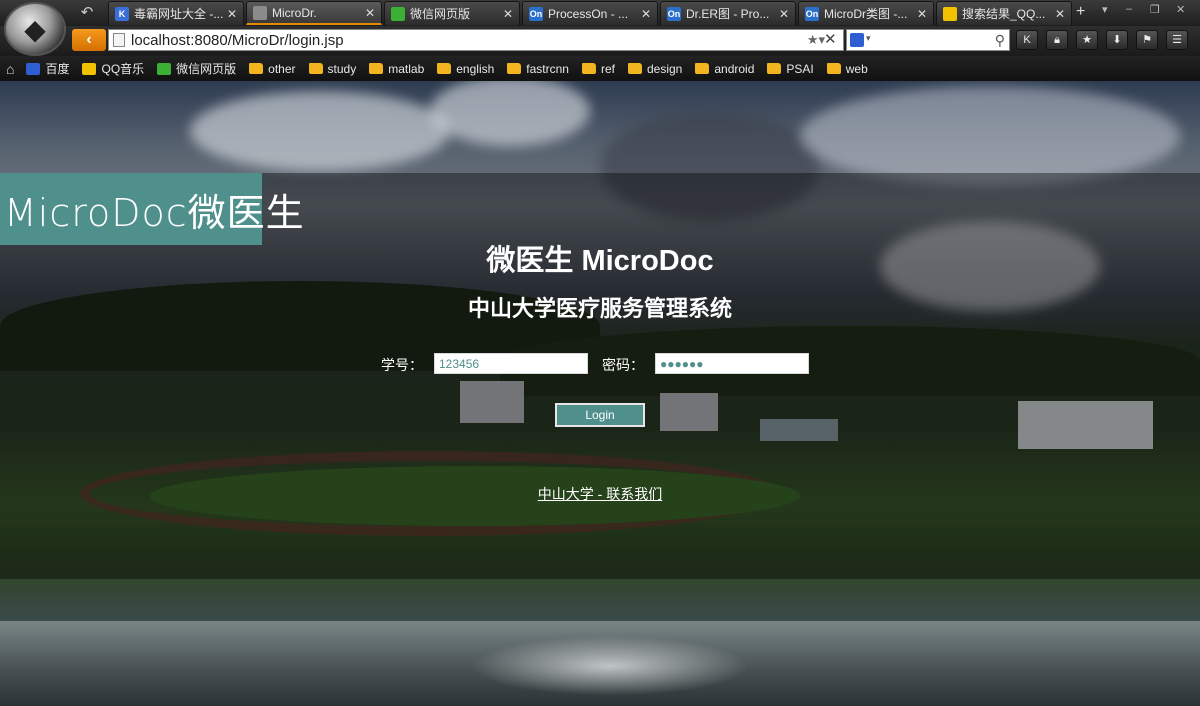  I want to click on tab-2: MicroDr. ✕, so click(314, 13).